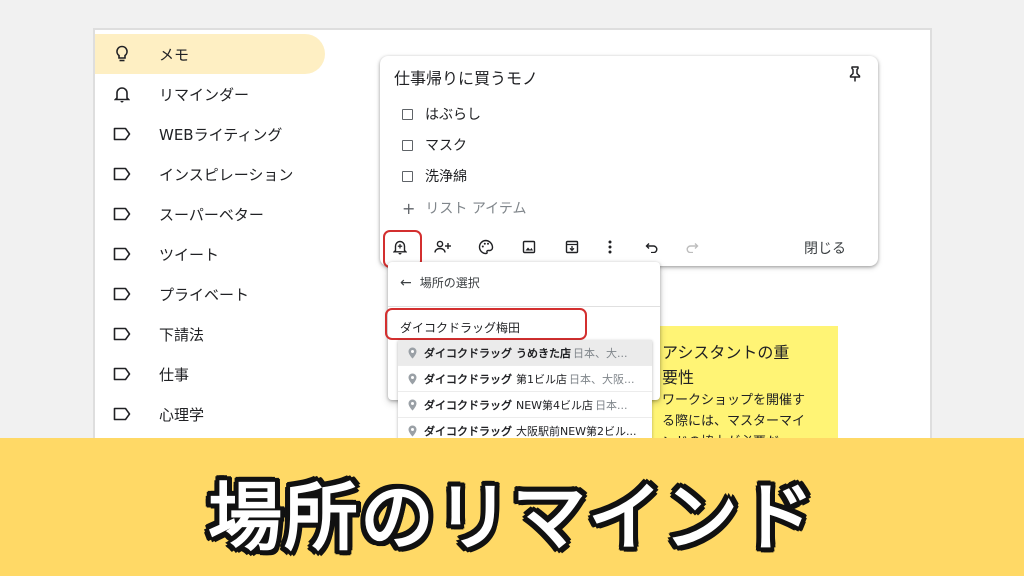 This screenshot has width=1024, height=576. I want to click on sidebar-item-reminder: リマインダー, so click(210, 94).